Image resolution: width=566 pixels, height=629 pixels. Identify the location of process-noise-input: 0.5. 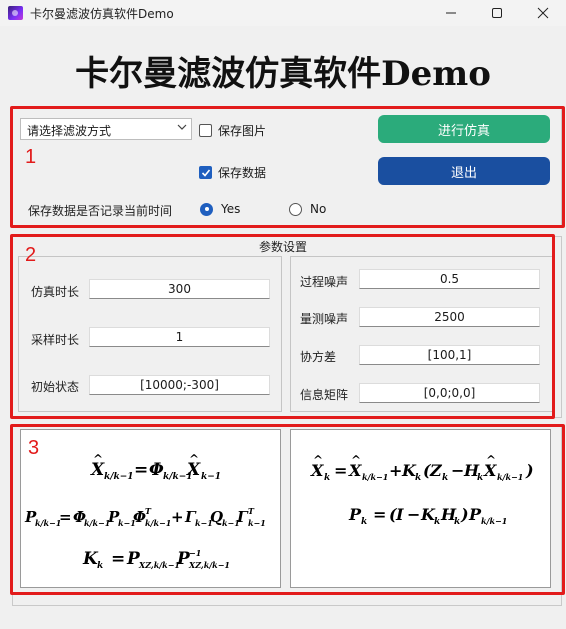
(449, 279).